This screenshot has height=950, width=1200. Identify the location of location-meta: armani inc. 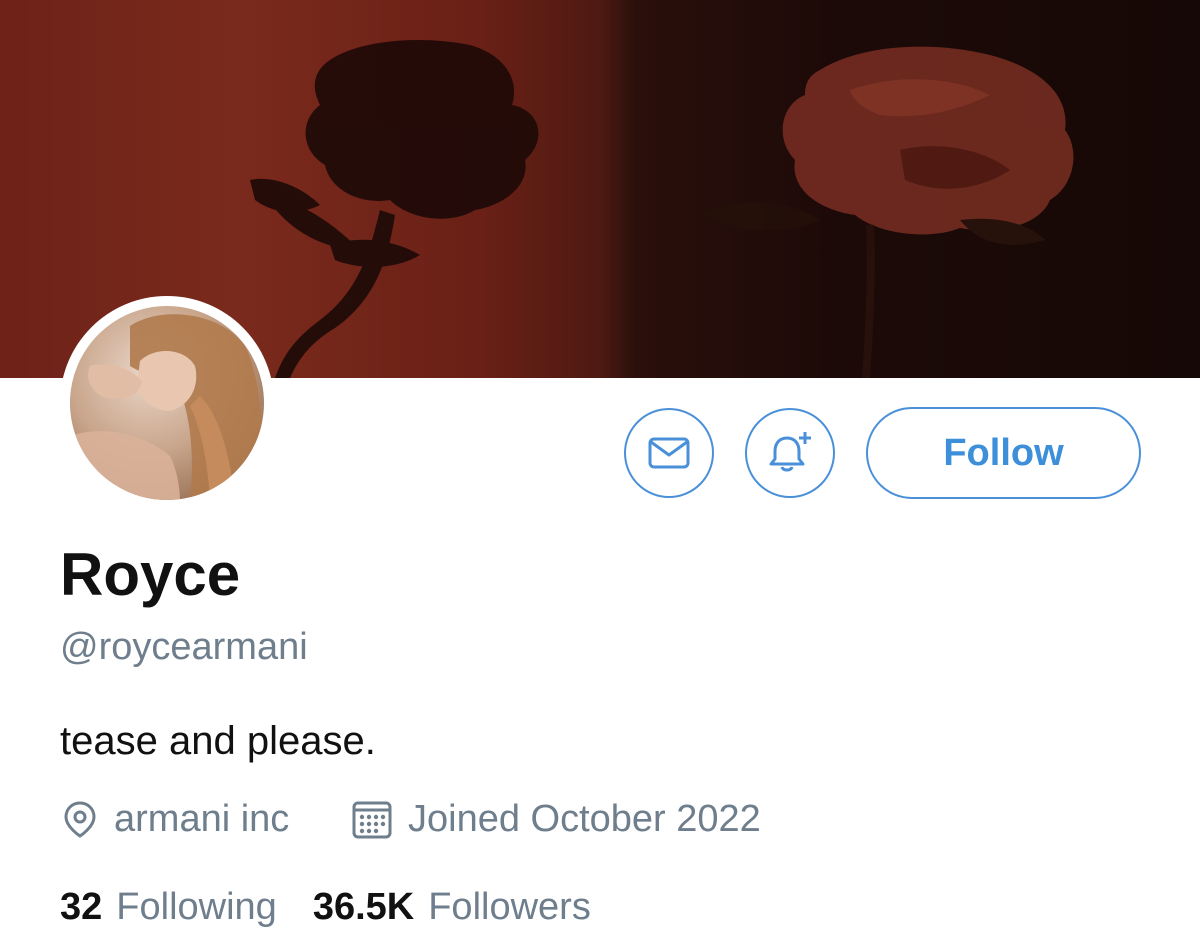
(174, 819).